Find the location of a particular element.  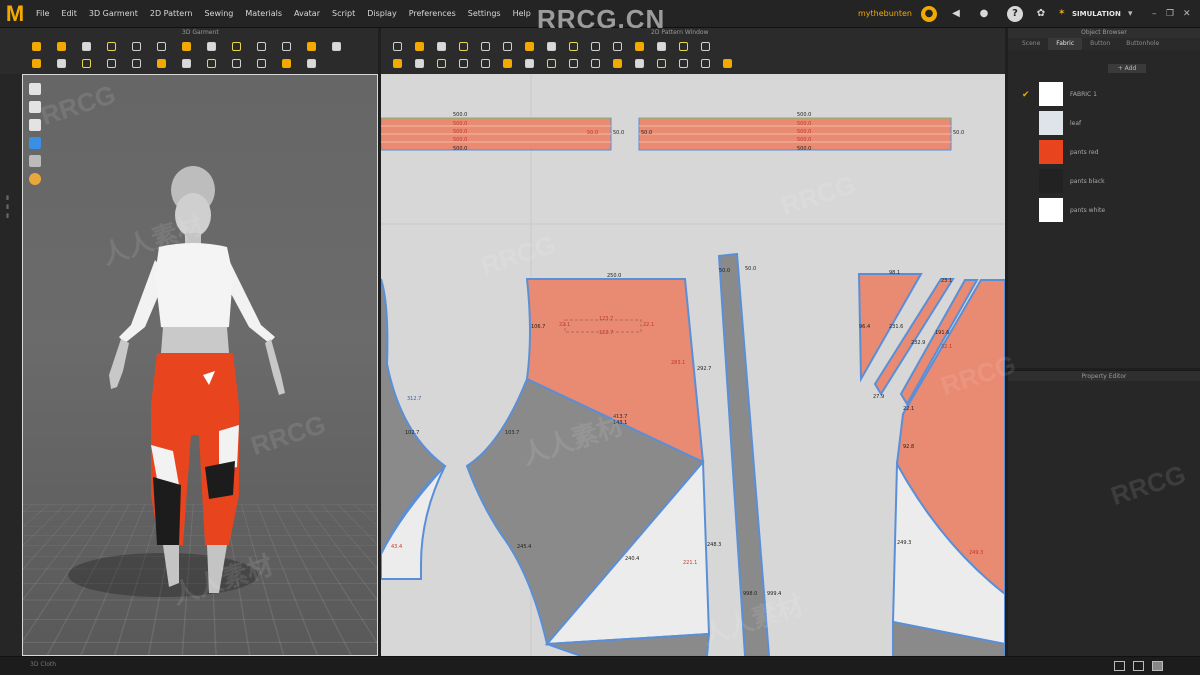

menu-item-help: Help is located at coordinates (522, 14).